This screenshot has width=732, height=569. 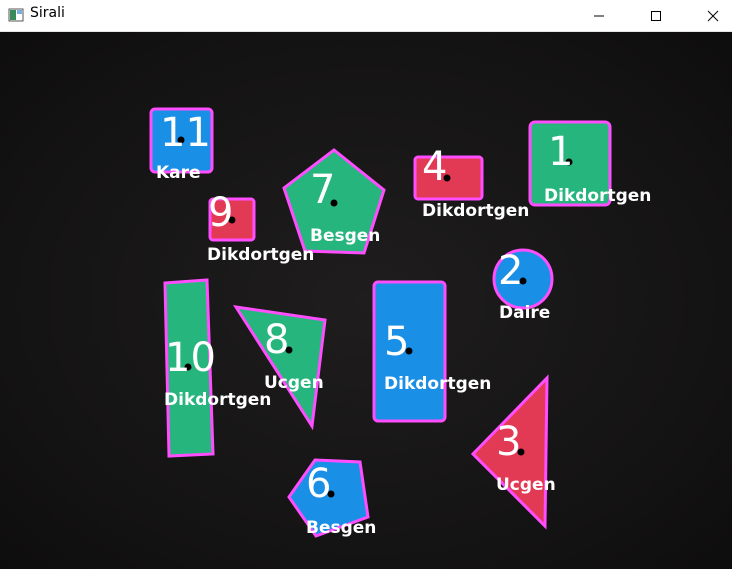 I want to click on maximize-icon, so click(x=656, y=15).